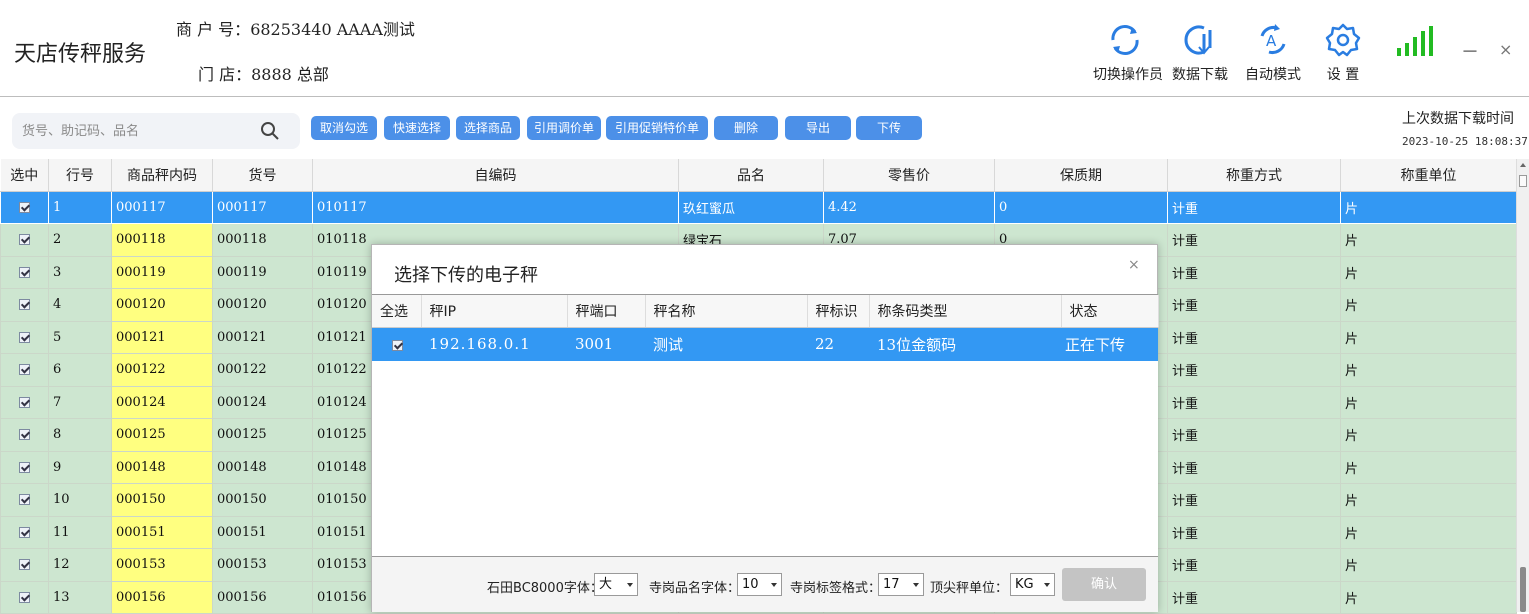  What do you see at coordinates (262, 337) in the screenshot?
I see `sku-cell: 000121` at bounding box center [262, 337].